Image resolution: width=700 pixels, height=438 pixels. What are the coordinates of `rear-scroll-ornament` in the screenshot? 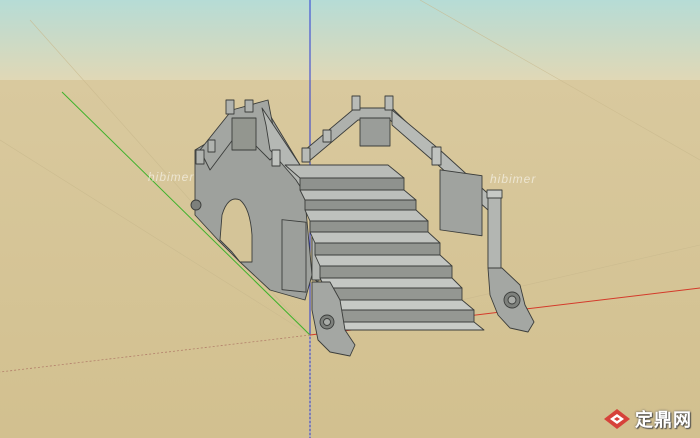 It's located at (196, 205).